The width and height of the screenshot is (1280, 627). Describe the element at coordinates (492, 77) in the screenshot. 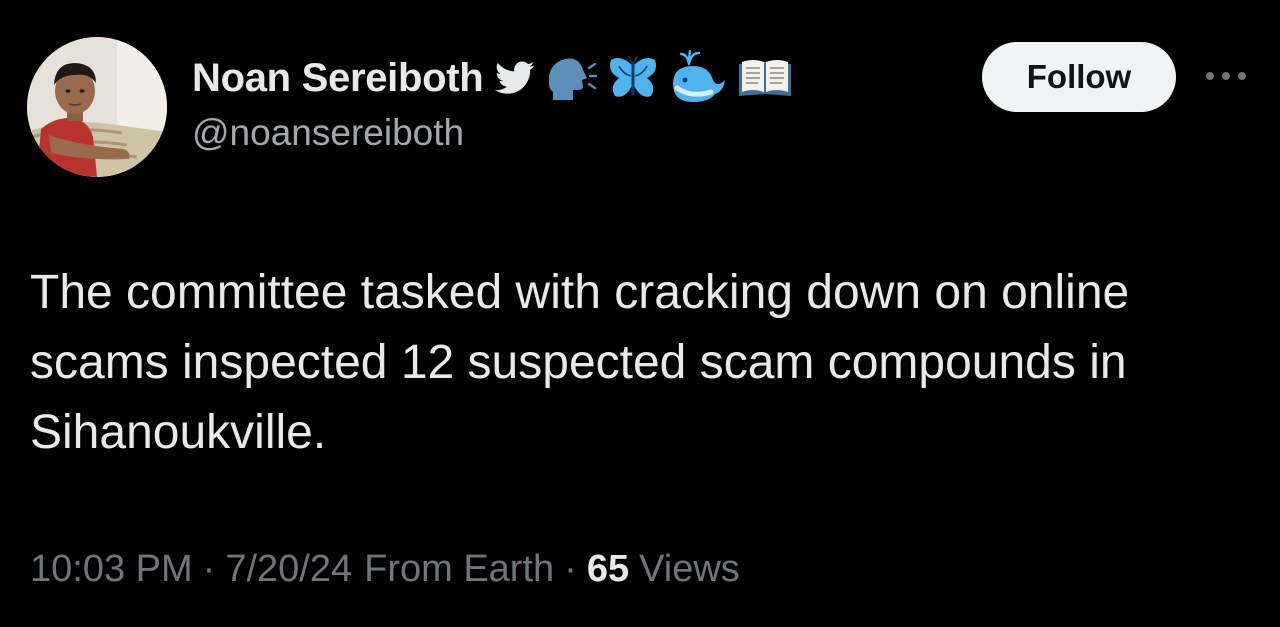

I see `user-name-row: Noan Sereiboth` at that location.